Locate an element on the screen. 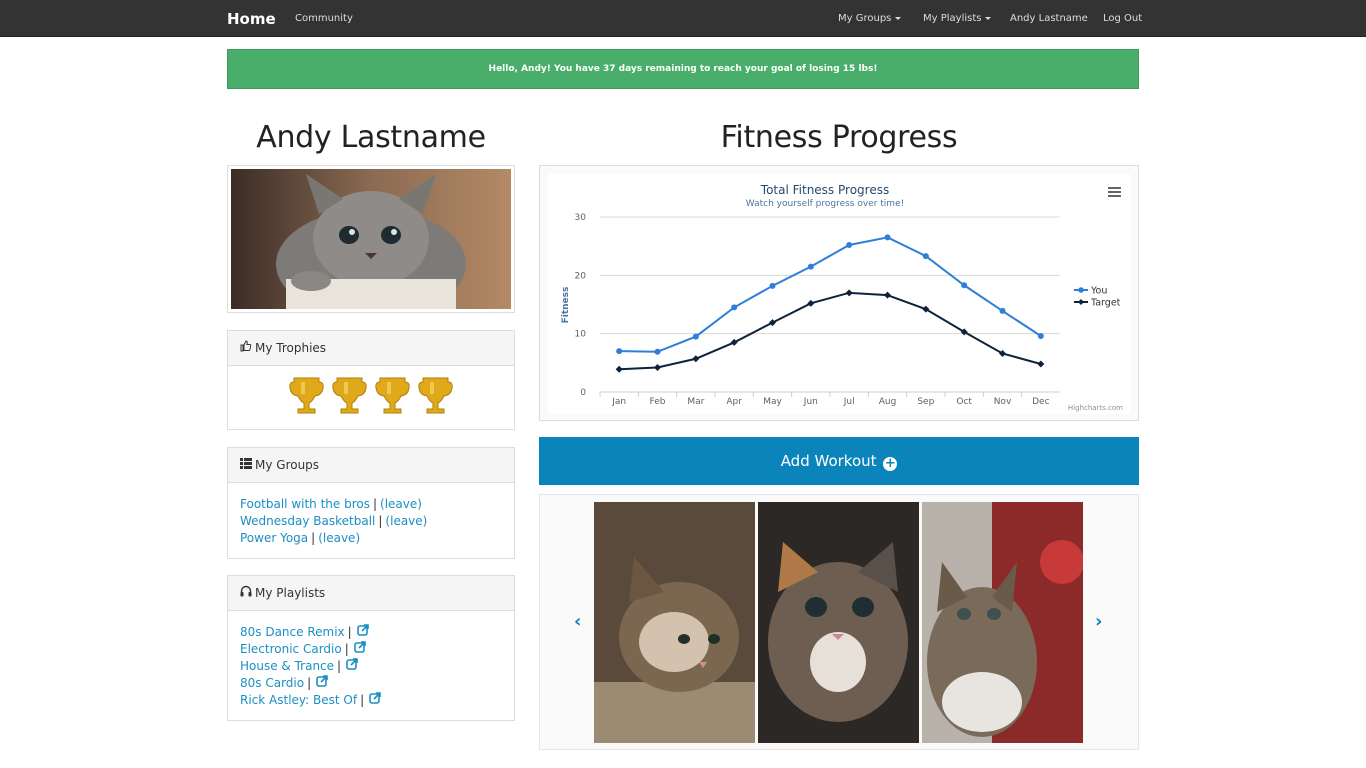  logout-link: Log Out is located at coordinates (1122, 18).